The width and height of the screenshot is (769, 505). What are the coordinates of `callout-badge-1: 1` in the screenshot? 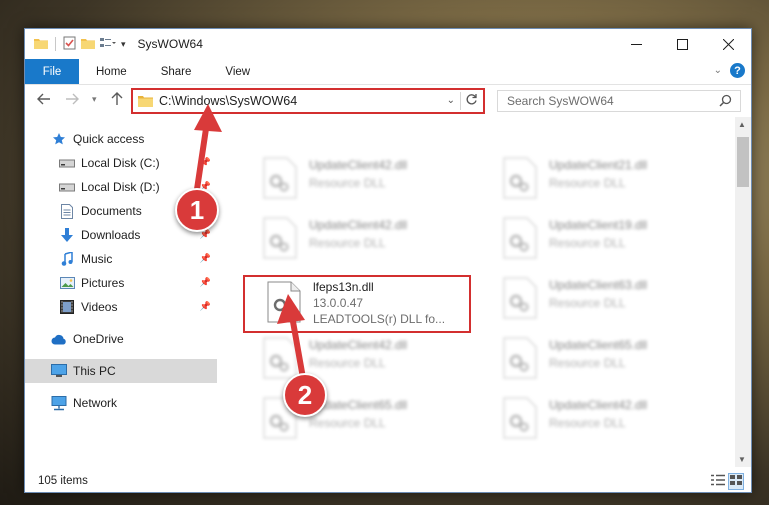 It's located at (197, 210).